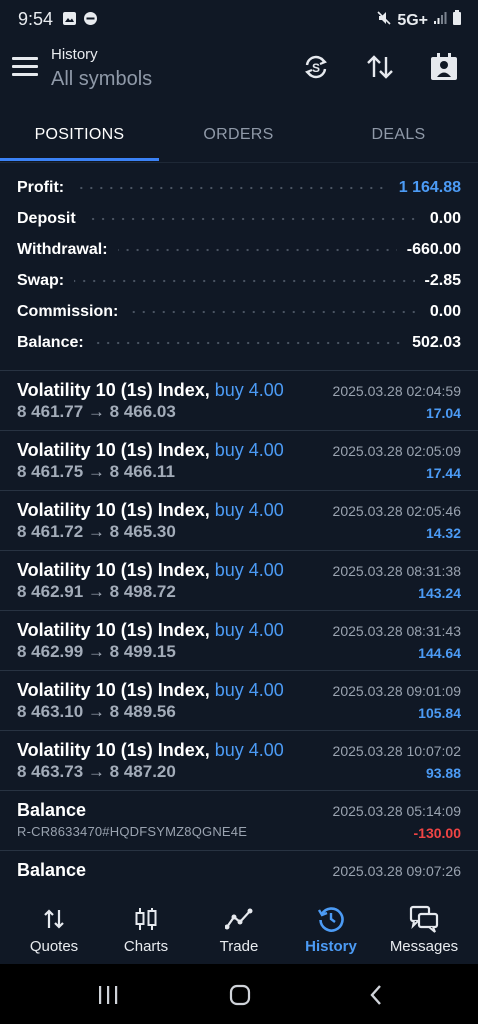 The height and width of the screenshot is (1024, 478). Describe the element at coordinates (239, 919) in the screenshot. I see `trend-line-icon` at that location.